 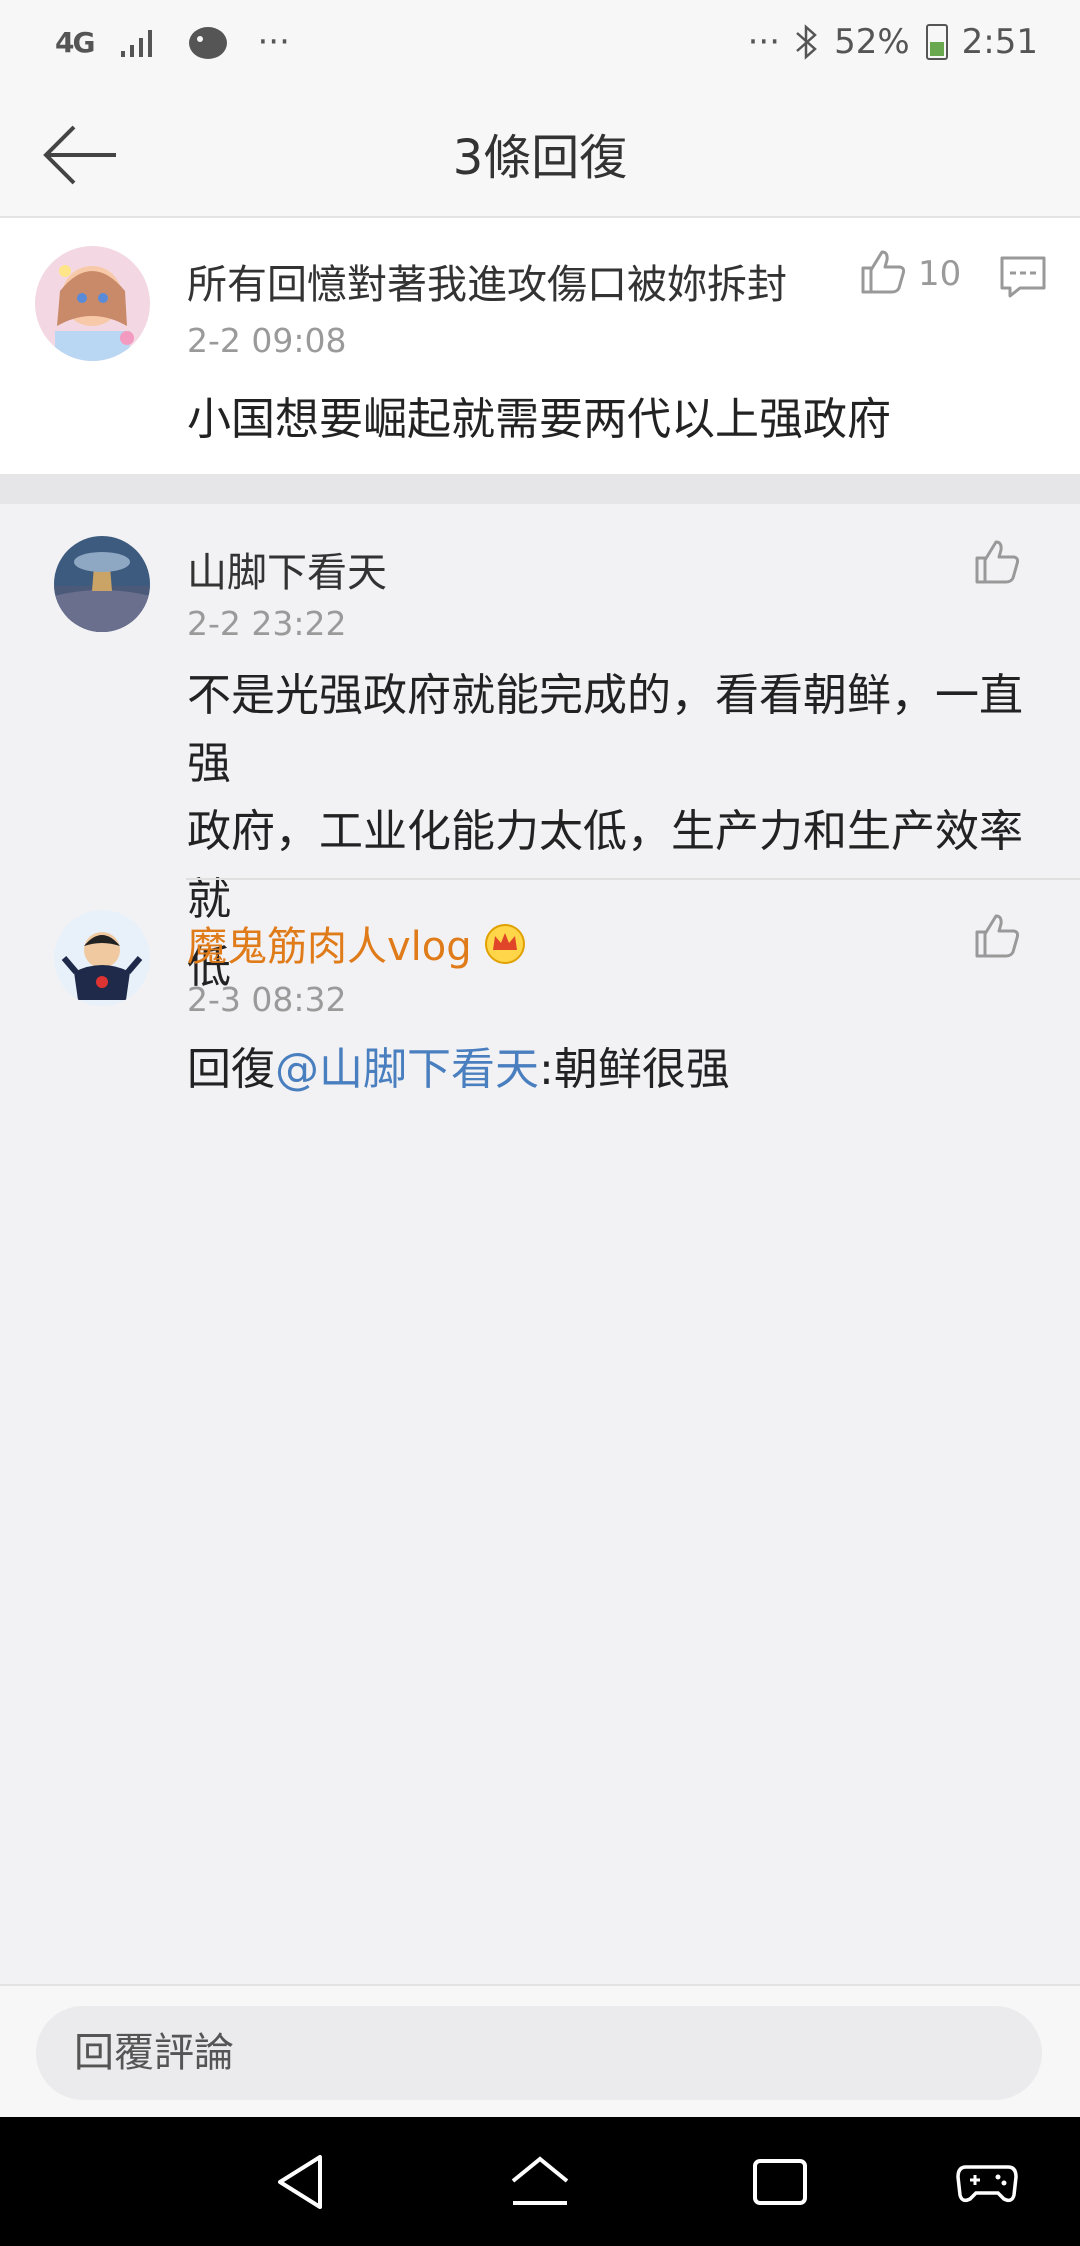 I want to click on reply-time: 2-2 23:22, so click(x=267, y=623).